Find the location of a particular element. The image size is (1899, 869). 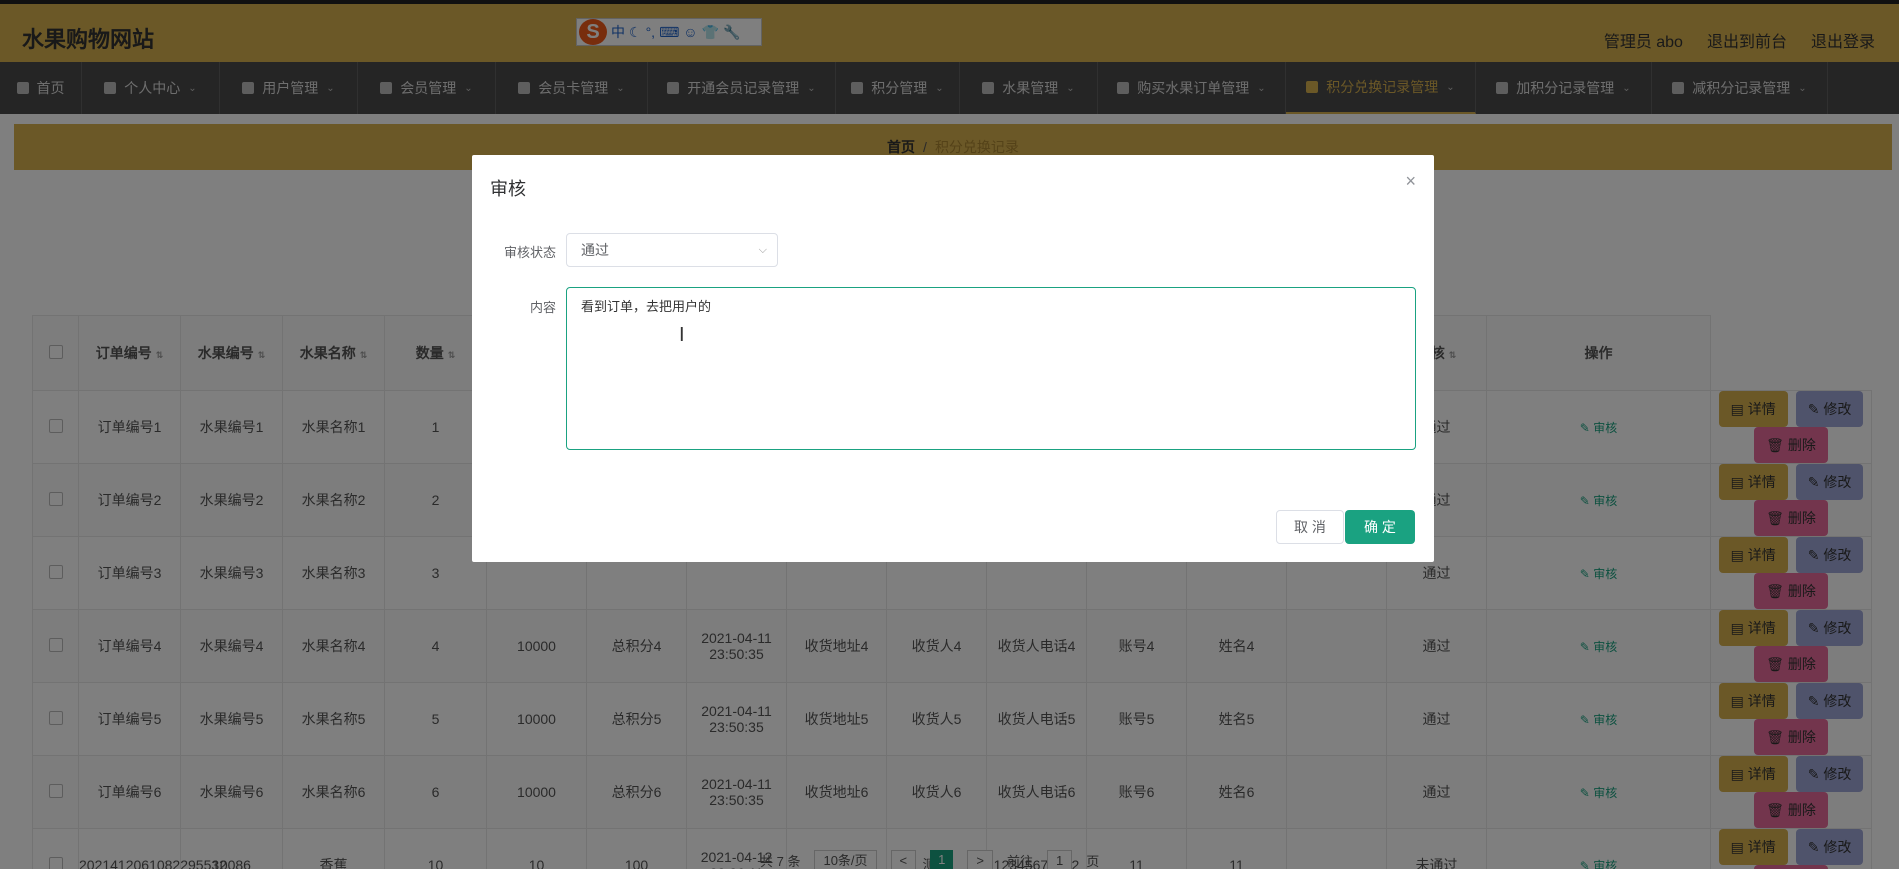

content-text: 看到订单，去把用户的 is located at coordinates (646, 306).